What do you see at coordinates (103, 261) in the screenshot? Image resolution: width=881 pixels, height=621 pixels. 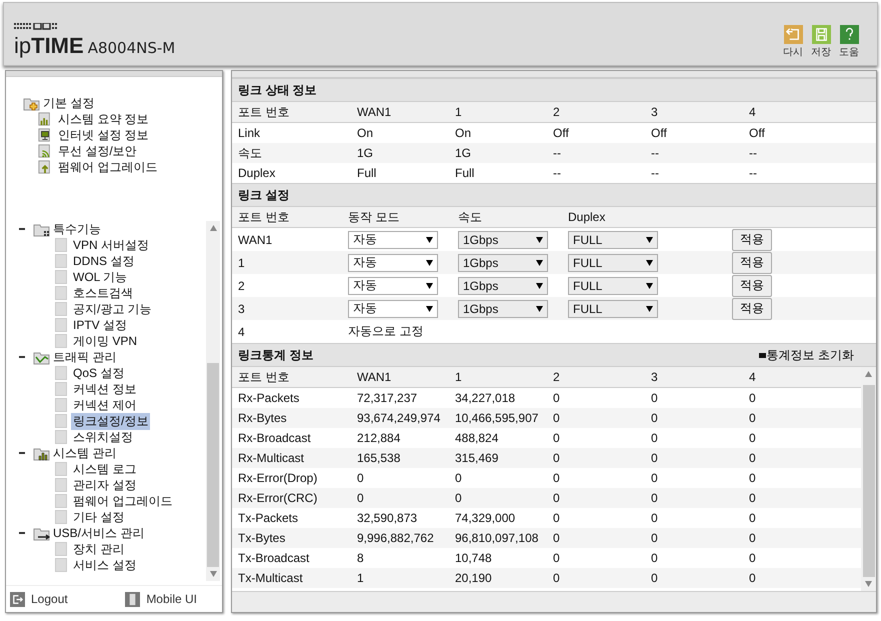 I see `menu-item: DDNS 설정` at bounding box center [103, 261].